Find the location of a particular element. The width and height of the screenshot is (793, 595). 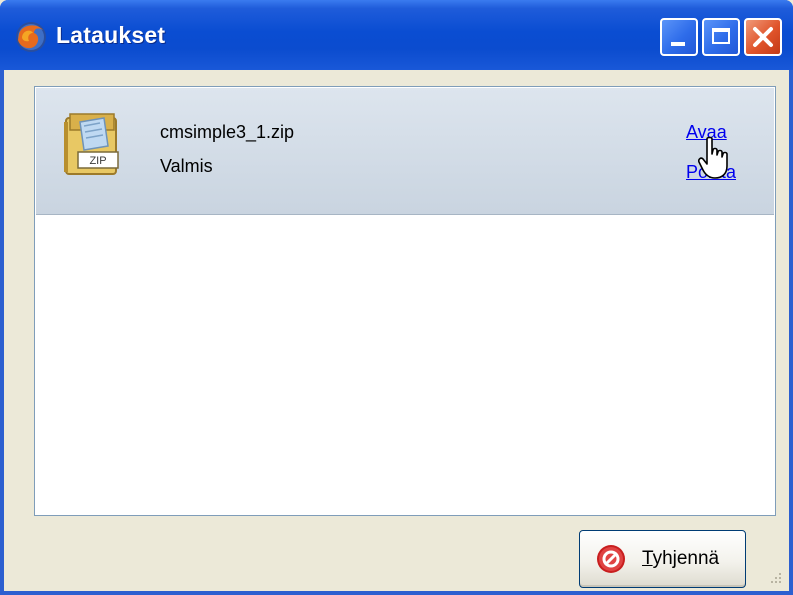

clear-list-button: Tyhjennä is located at coordinates (662, 559).